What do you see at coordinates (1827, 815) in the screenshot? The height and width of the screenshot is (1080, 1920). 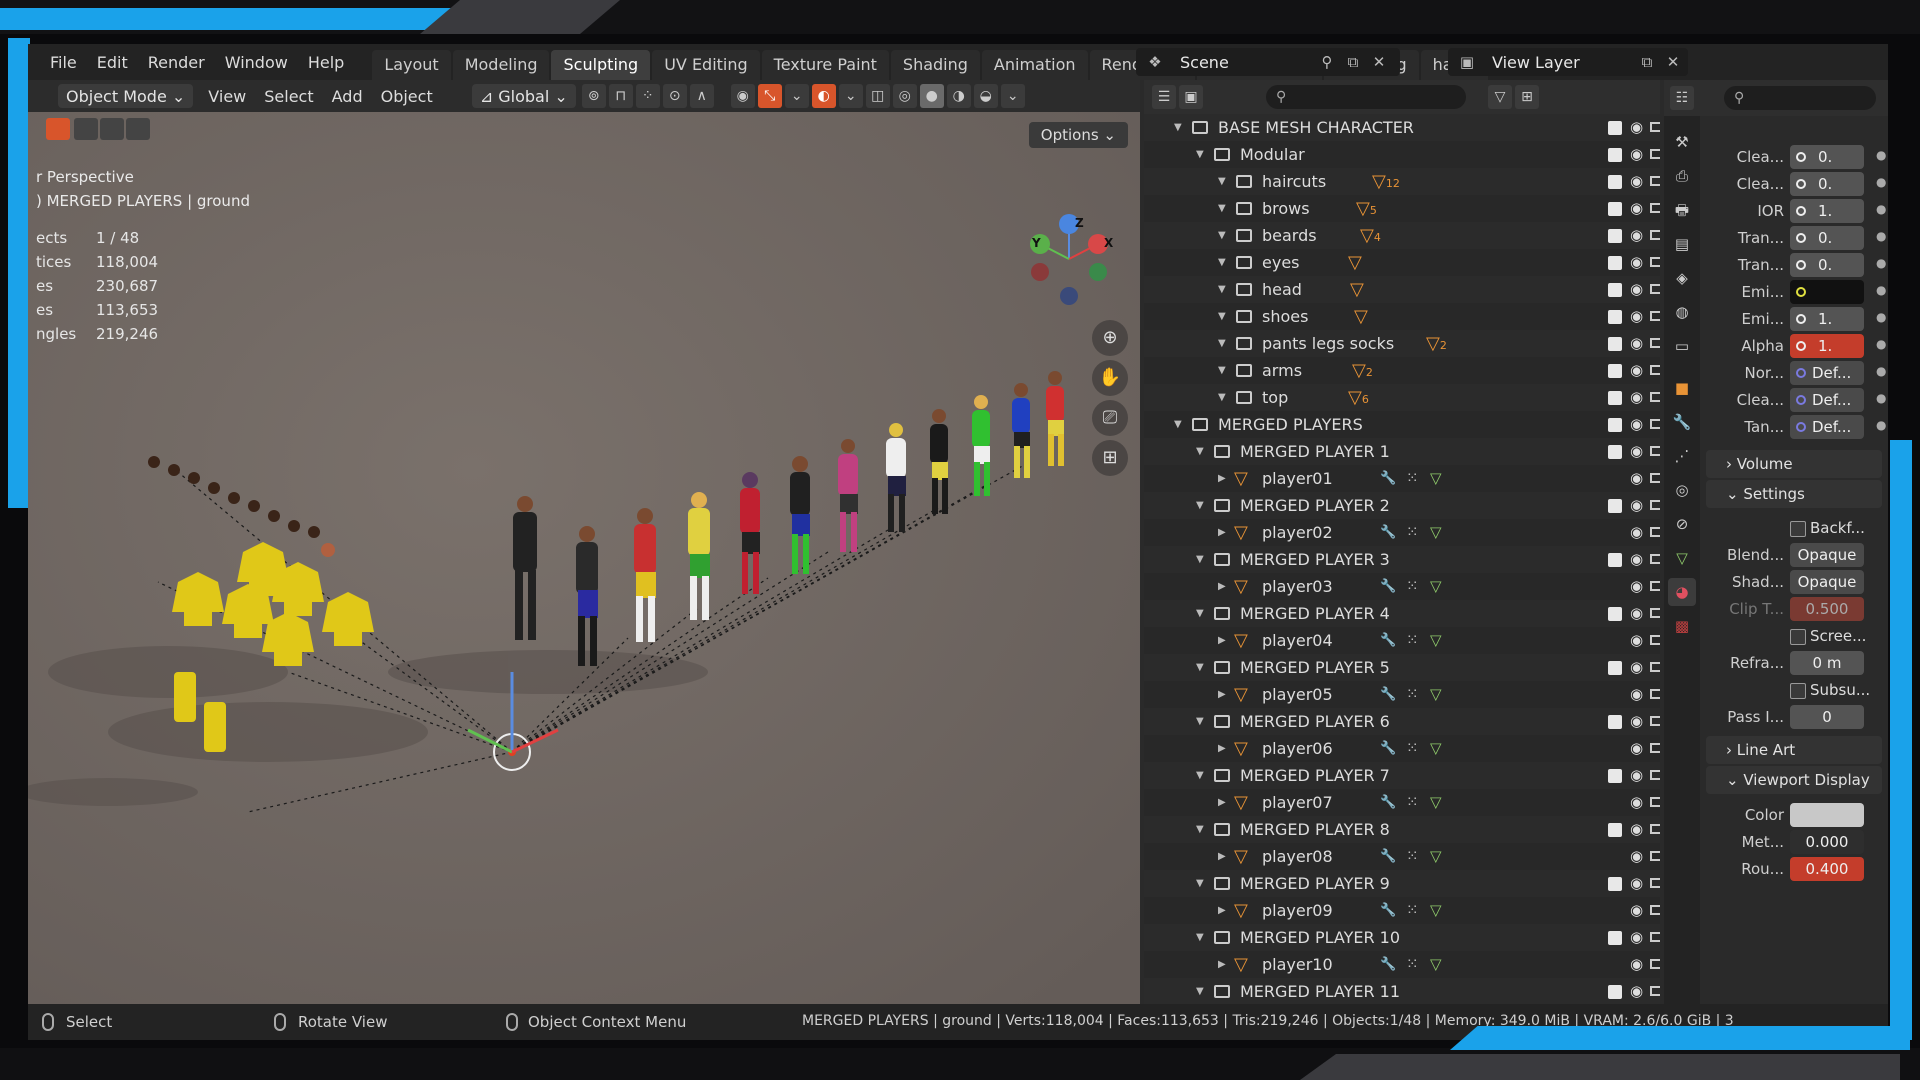 I see `display-color-swatch` at bounding box center [1827, 815].